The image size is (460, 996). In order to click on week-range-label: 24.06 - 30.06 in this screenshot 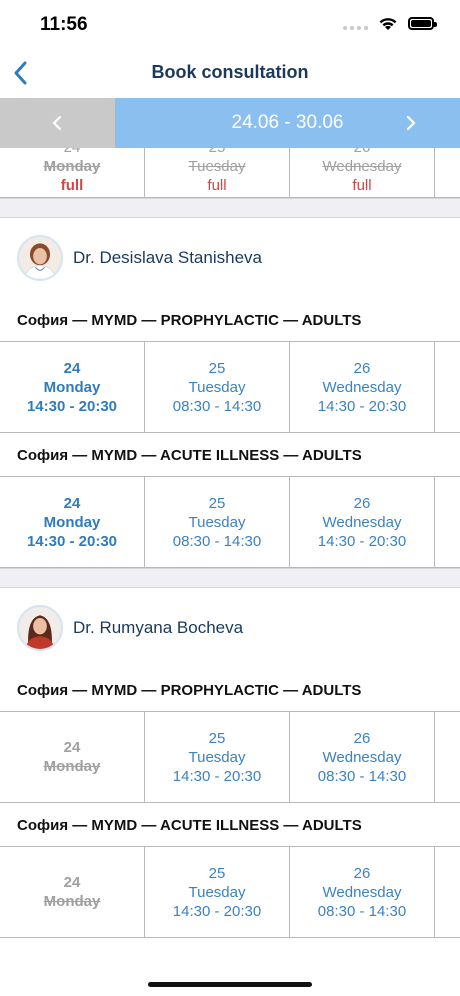, I will do `click(287, 122)`.